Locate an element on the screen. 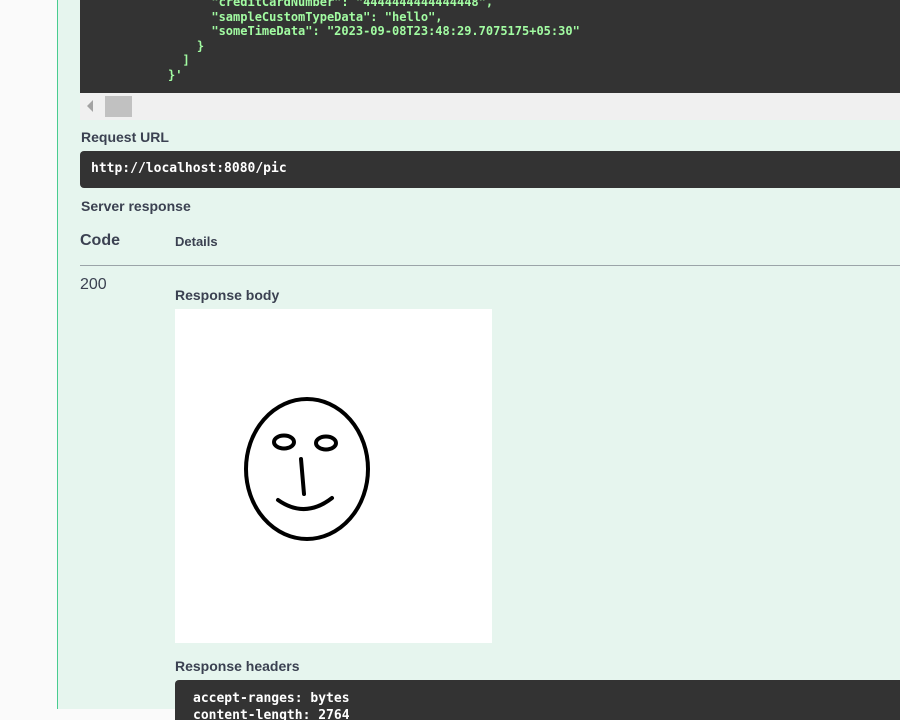 This screenshot has height=720, width=900. smiley-face-icon is located at coordinates (307, 469).